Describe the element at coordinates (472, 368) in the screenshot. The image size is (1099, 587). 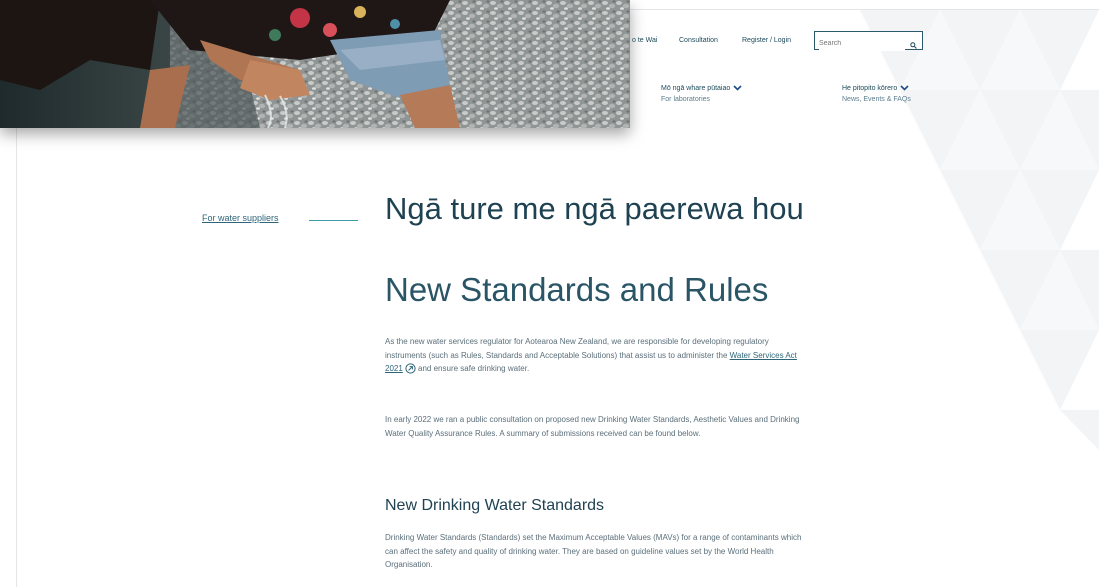
I see `intro-text-end: and ensure safe drinking water.` at that location.